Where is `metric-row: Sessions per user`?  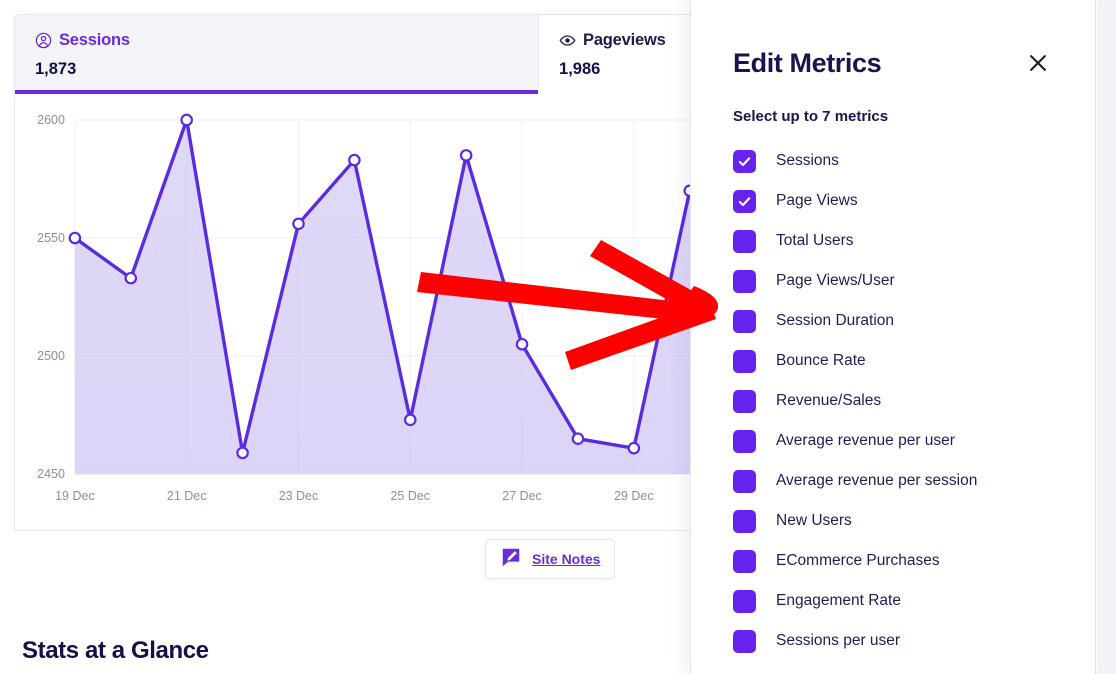 metric-row: Sessions per user is located at coordinates (893, 641).